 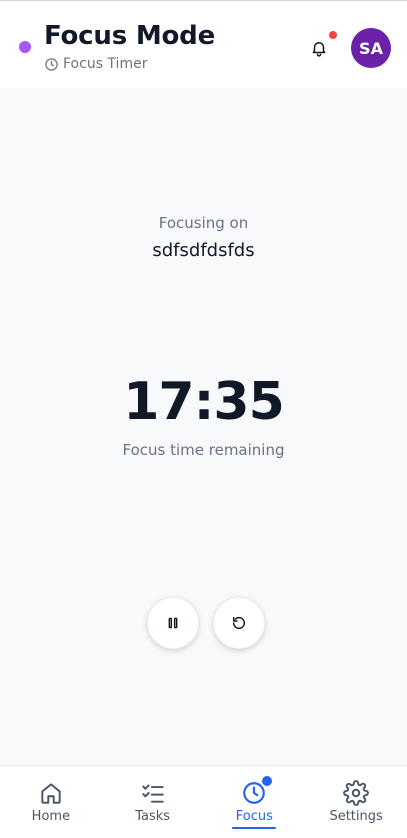 I want to click on nav-label-tasks: Tasks, so click(x=153, y=816).